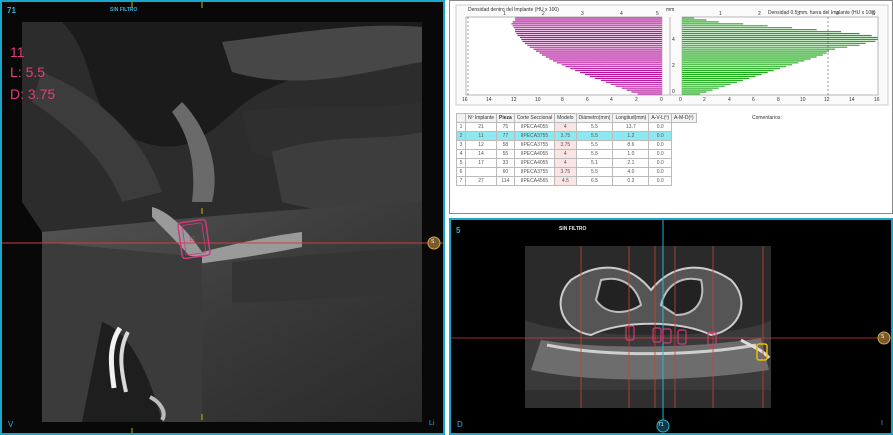  What do you see at coordinates (505, 136) in the screenshot?
I see `table-cell: 77` at bounding box center [505, 136].